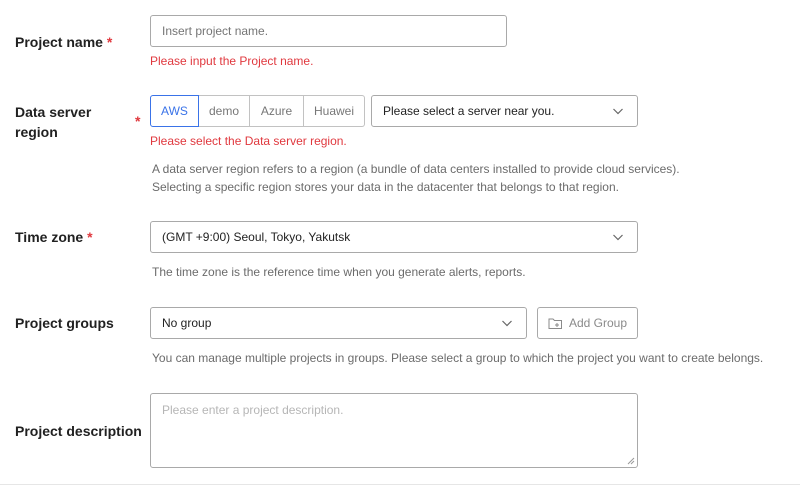 The image size is (800, 486). I want to click on provider-segmented-control: AWS demo Azure Huawei, so click(257, 111).